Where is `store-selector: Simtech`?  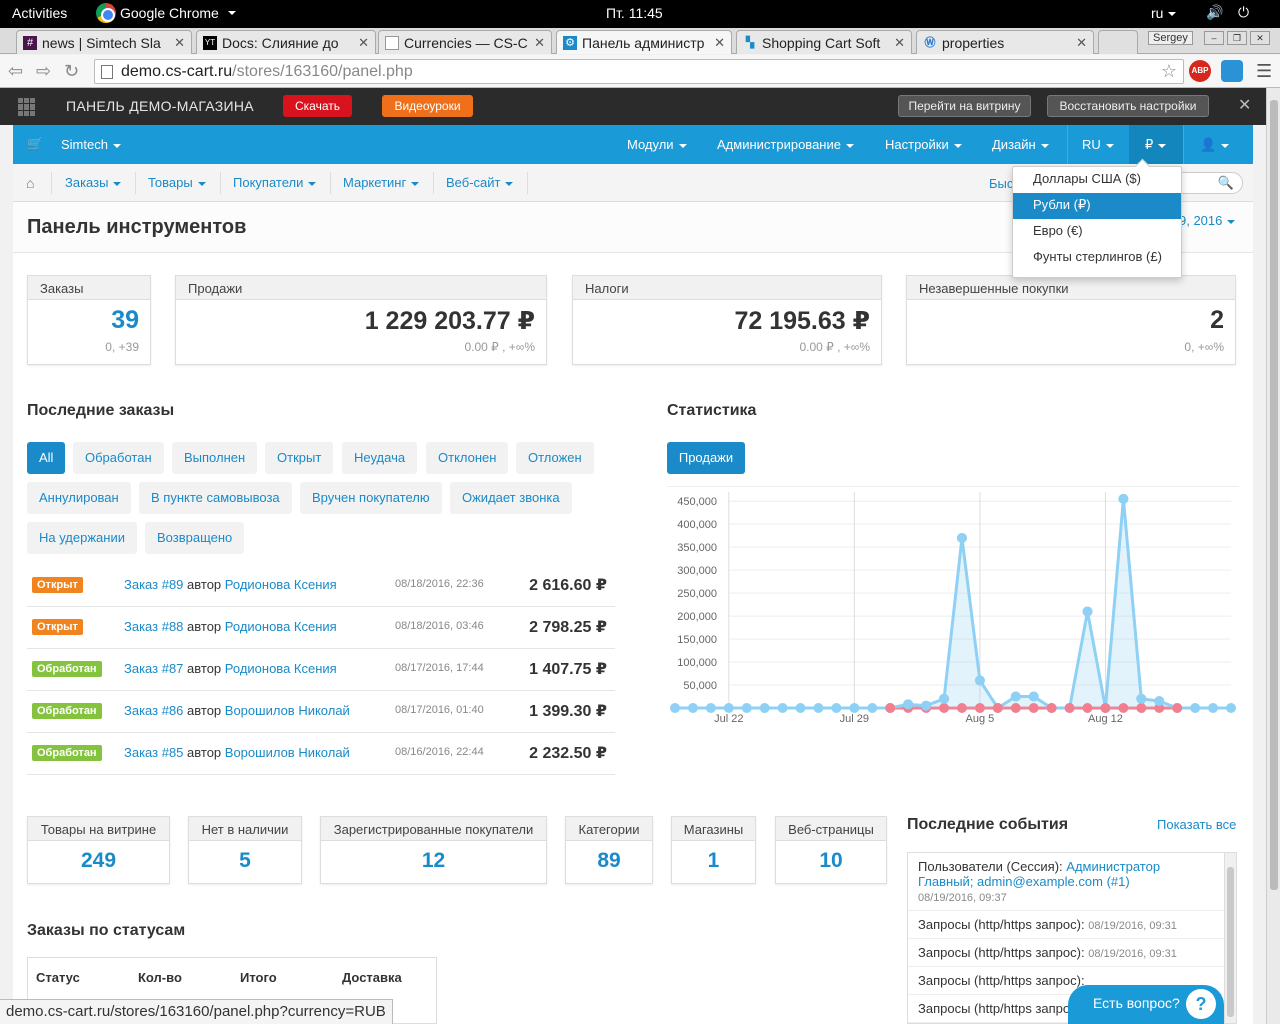
store-selector: Simtech is located at coordinates (91, 144).